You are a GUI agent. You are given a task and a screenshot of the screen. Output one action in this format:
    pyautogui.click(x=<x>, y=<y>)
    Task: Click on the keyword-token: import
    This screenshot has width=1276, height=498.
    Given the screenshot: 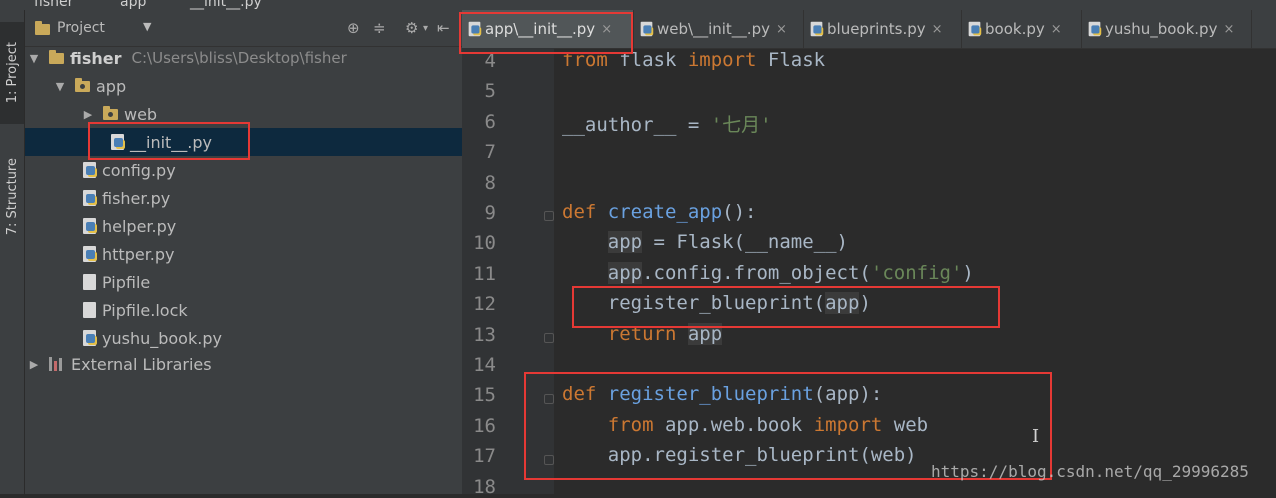 What is the action you would take?
    pyautogui.click(x=848, y=425)
    